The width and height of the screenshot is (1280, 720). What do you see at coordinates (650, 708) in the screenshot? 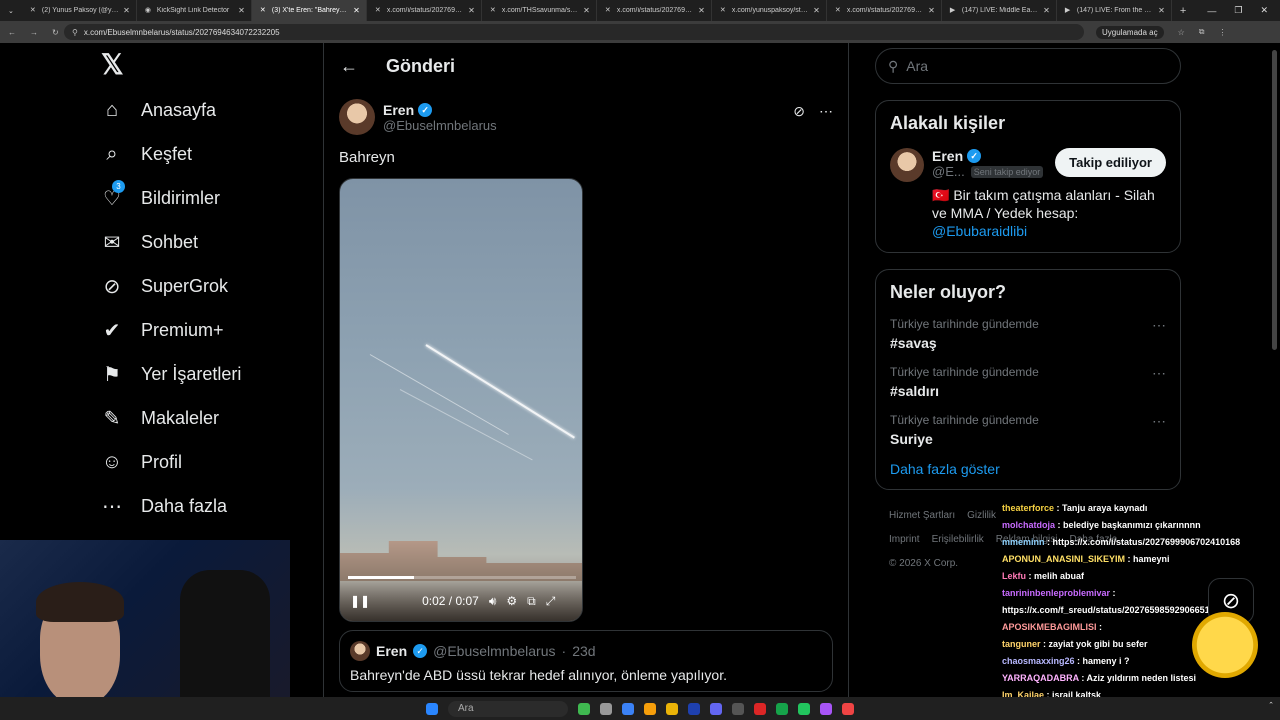
I see `chrome-icon` at bounding box center [650, 708].